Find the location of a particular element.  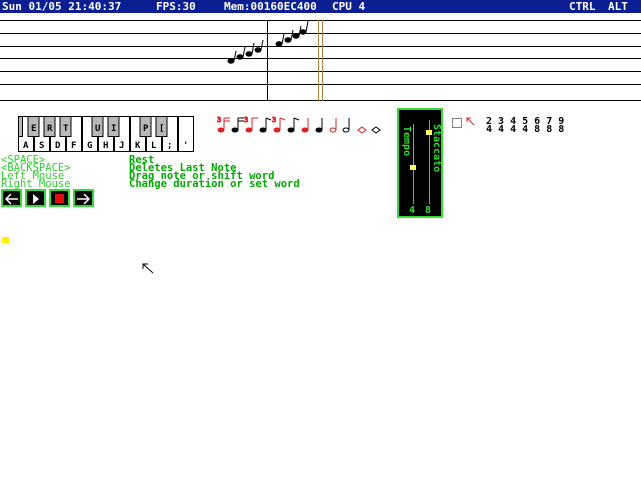

status-cpu: CPU 4 is located at coordinates (349, 6).